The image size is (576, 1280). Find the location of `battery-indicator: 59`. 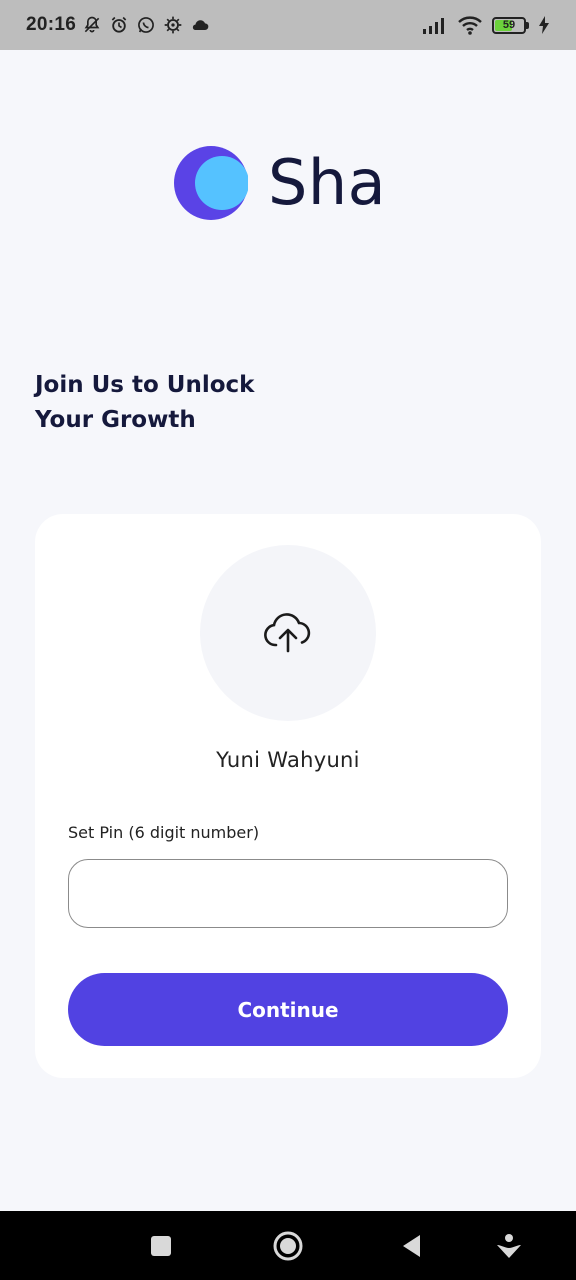

battery-indicator: 59 is located at coordinates (510, 25).